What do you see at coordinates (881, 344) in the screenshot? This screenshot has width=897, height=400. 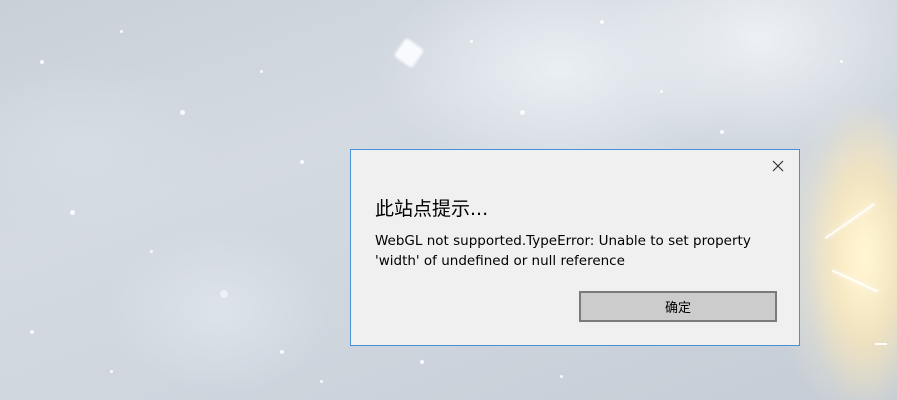 I see `light-streak-decoration` at bounding box center [881, 344].